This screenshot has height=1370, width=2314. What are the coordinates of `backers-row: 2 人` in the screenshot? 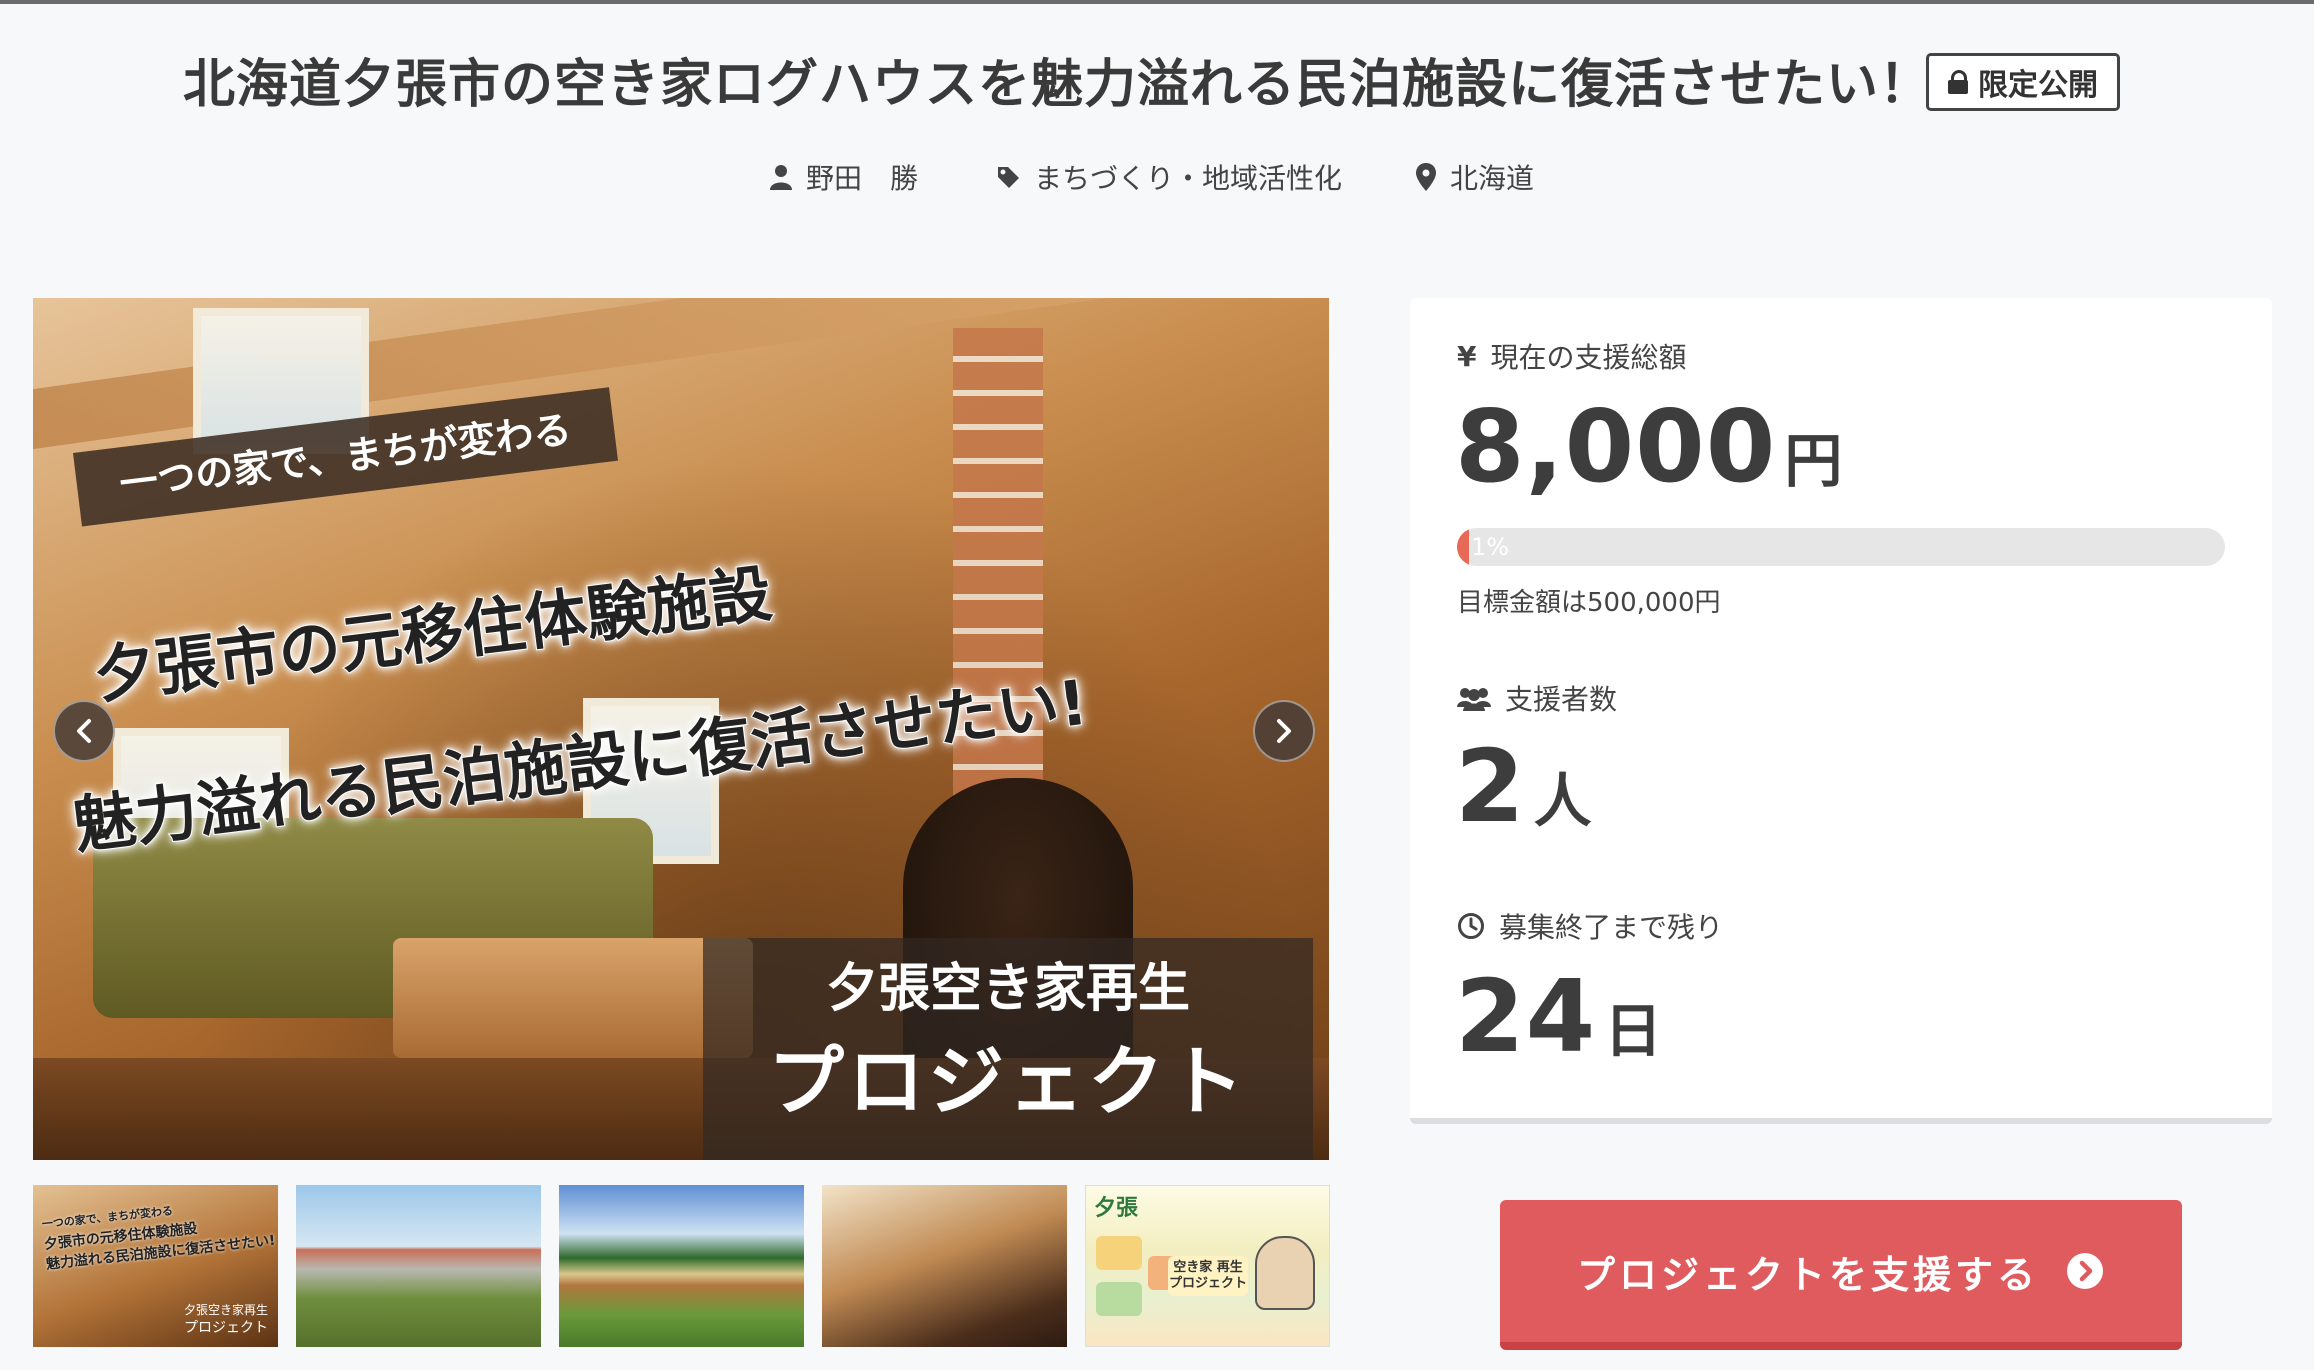 It's located at (1523, 786).